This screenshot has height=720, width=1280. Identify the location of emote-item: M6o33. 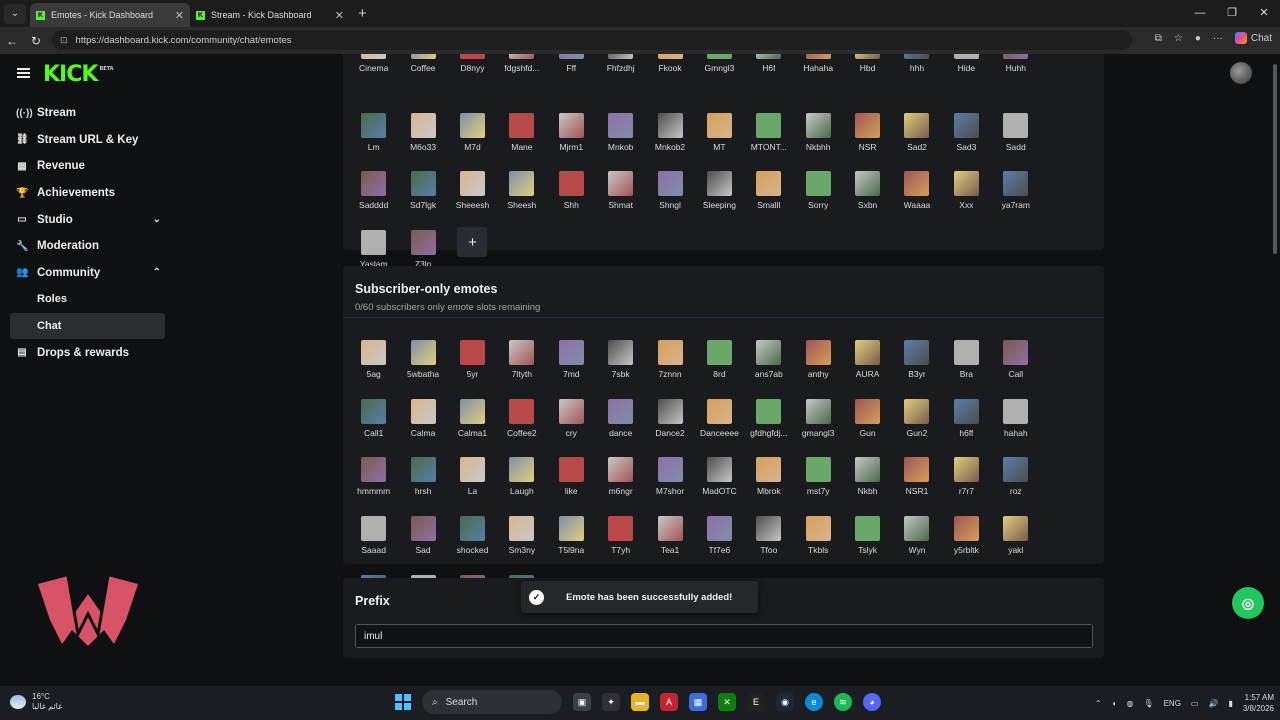
(422, 132).